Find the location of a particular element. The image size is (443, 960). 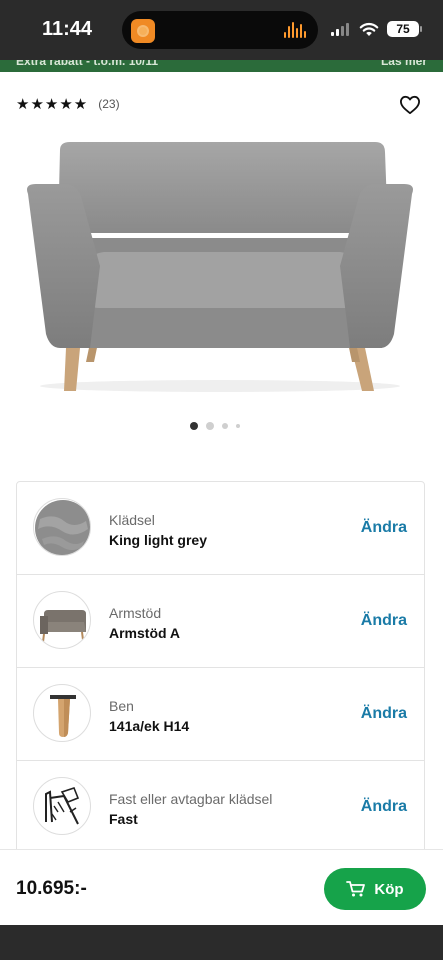

total-price: 10.695:- is located at coordinates (51, 888).